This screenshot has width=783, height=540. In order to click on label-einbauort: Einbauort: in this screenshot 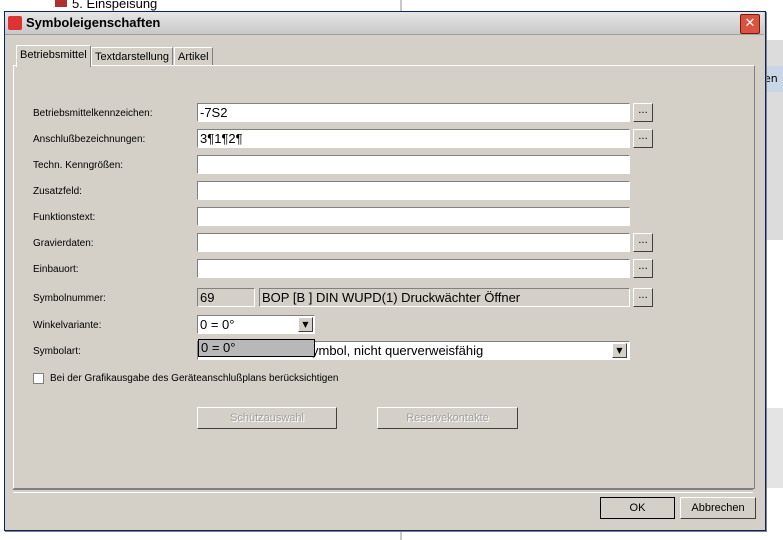, I will do `click(56, 269)`.